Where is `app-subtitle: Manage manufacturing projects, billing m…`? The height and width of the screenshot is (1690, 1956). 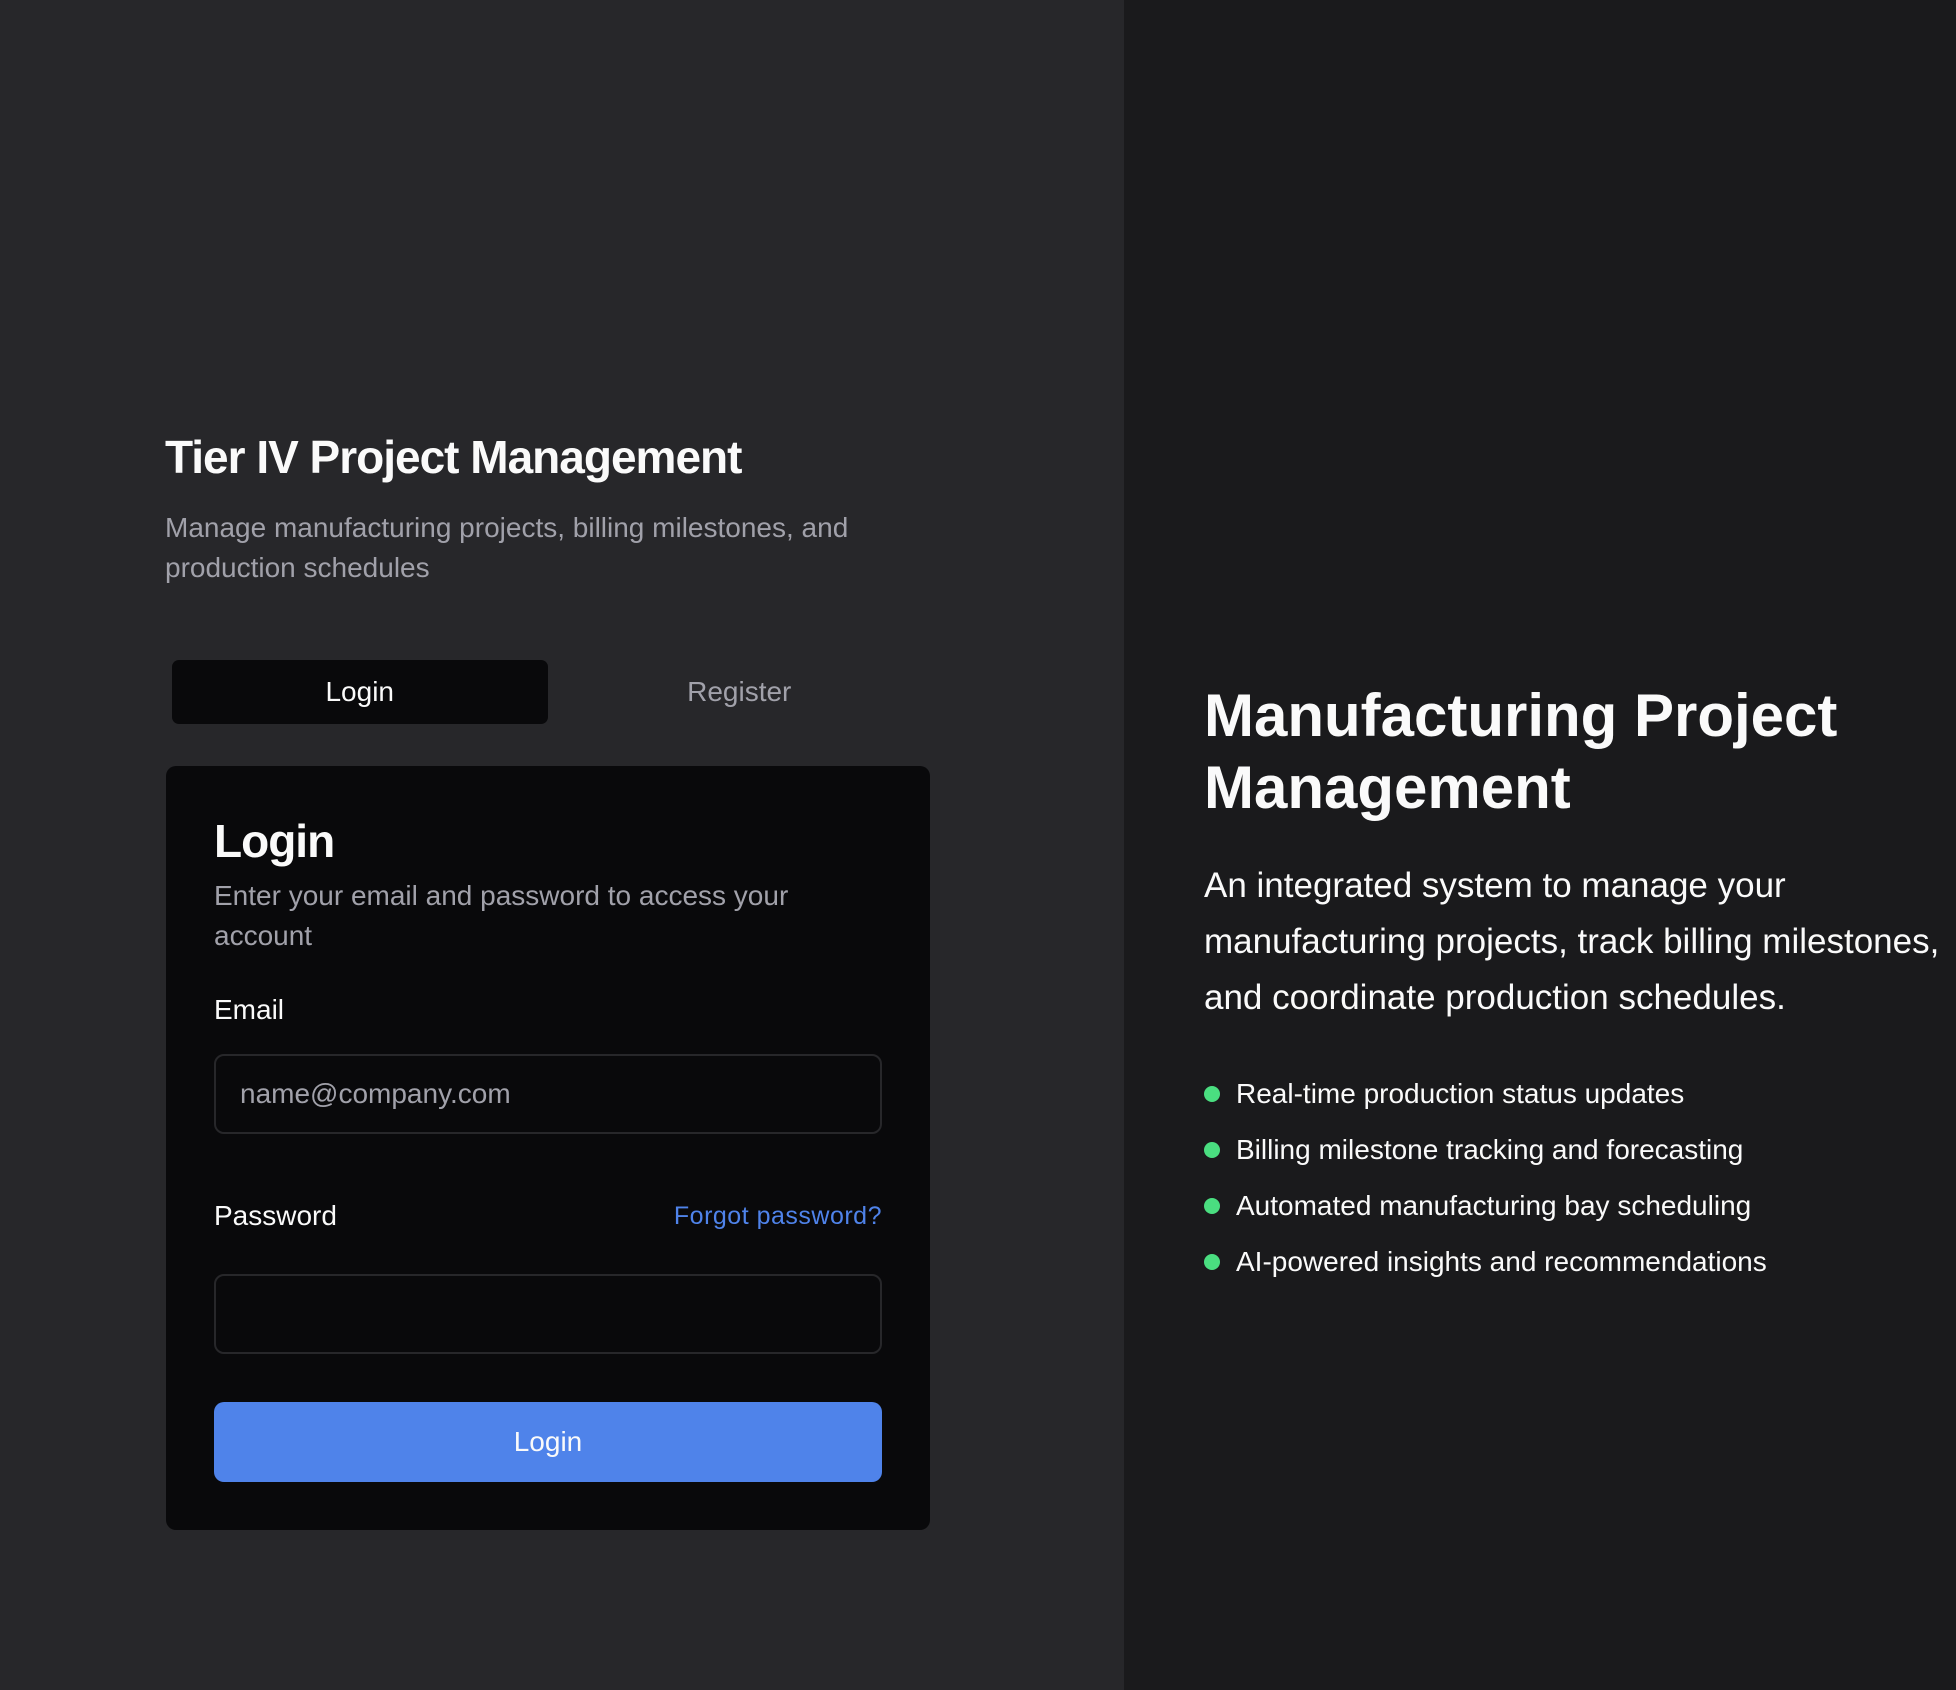 app-subtitle: Manage manufacturing projects, billing m… is located at coordinates (507, 547).